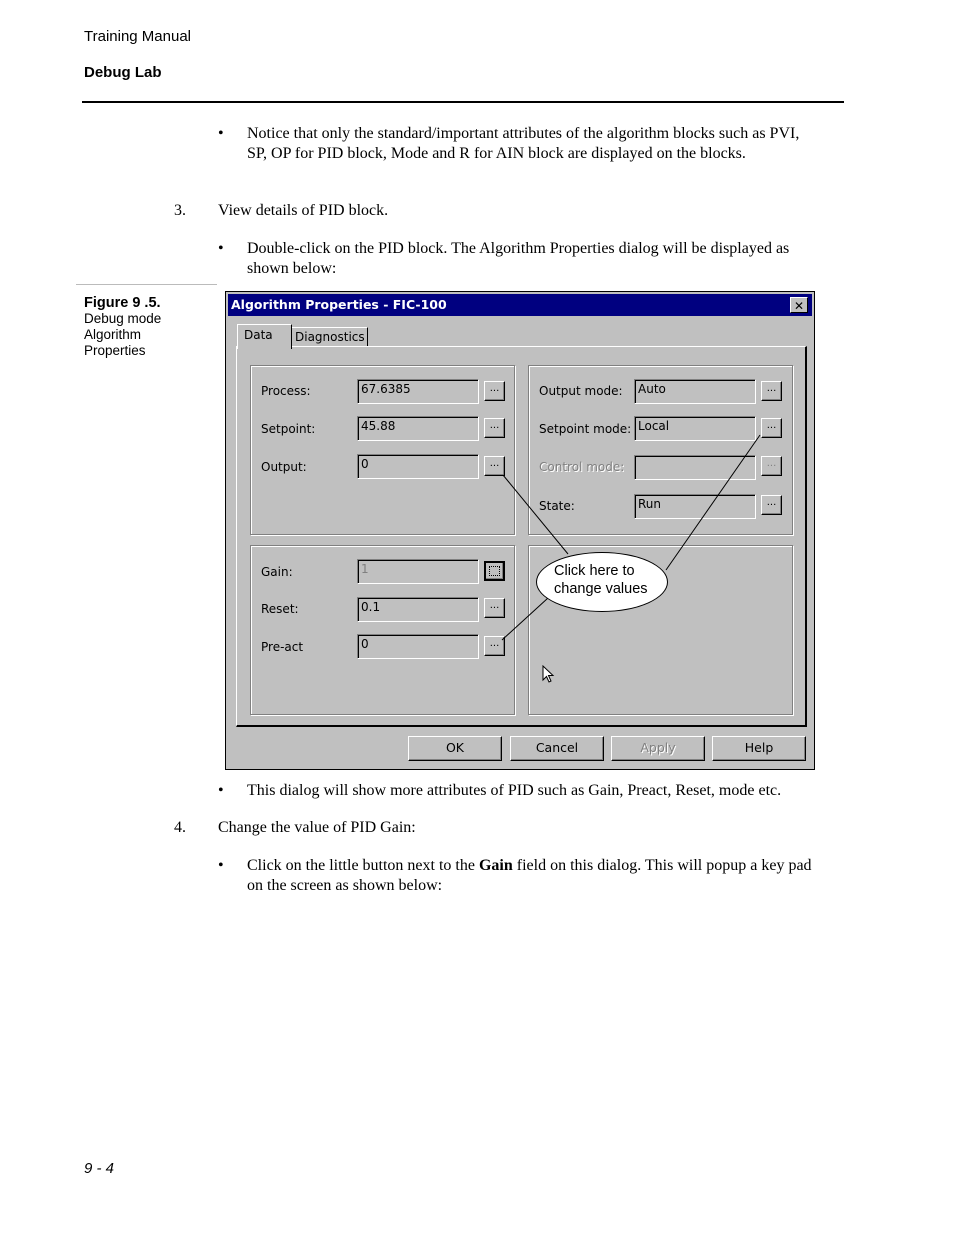 The width and height of the screenshot is (954, 1235). Describe the element at coordinates (317, 827) in the screenshot. I see `step-4-text: Change the value of PID Gain:` at that location.